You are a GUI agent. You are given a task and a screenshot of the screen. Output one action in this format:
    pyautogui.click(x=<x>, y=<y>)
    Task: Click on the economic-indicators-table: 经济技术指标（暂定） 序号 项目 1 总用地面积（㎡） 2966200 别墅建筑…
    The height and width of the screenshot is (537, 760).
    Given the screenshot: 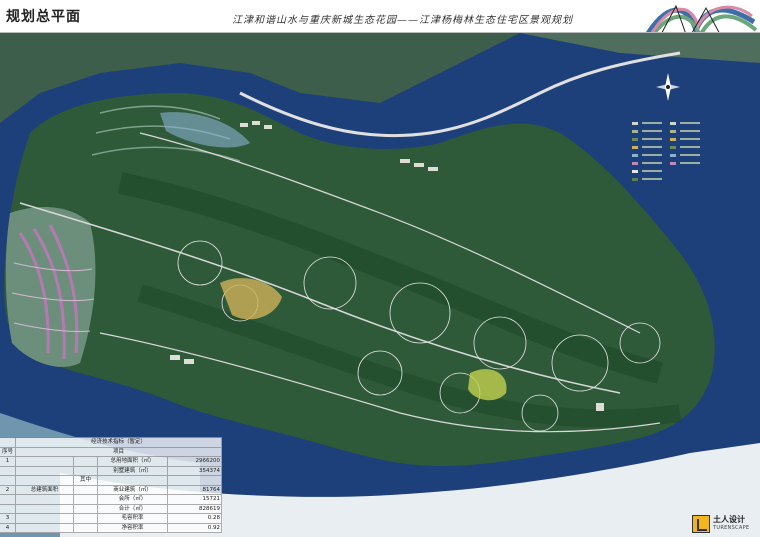 What is the action you would take?
    pyautogui.click(x=111, y=485)
    